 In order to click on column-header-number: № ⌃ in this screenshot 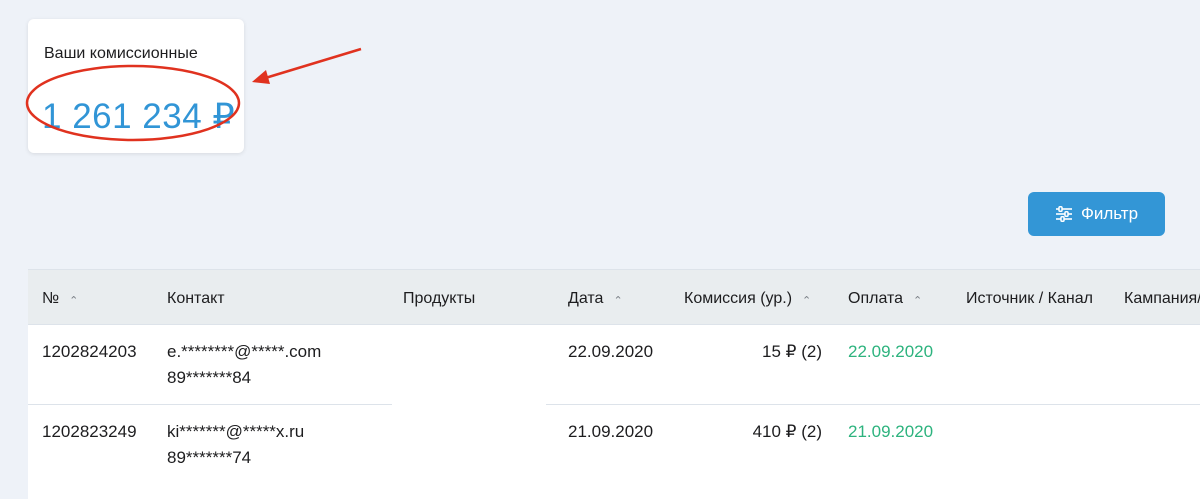, I will do `click(60, 299)`.